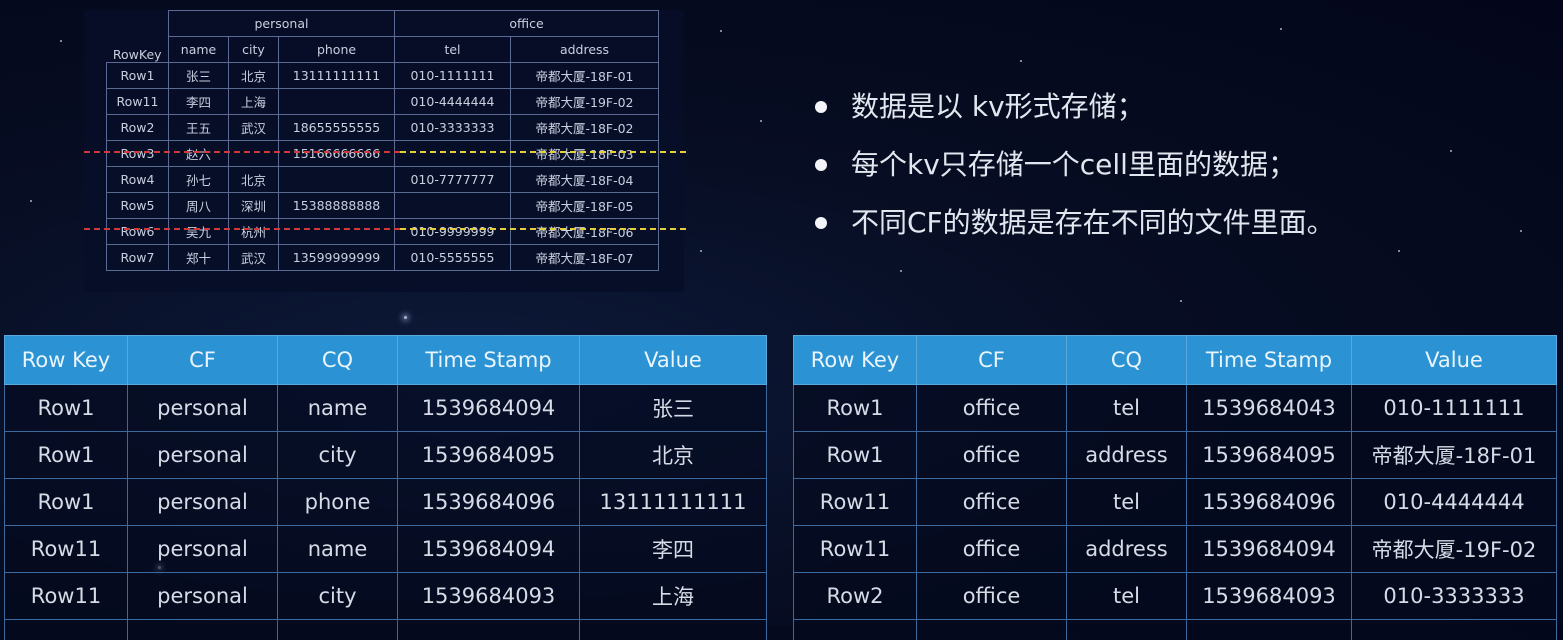 The height and width of the screenshot is (640, 1563). Describe the element at coordinates (199, 206) in the screenshot. I see `name-cell: 周八` at that location.